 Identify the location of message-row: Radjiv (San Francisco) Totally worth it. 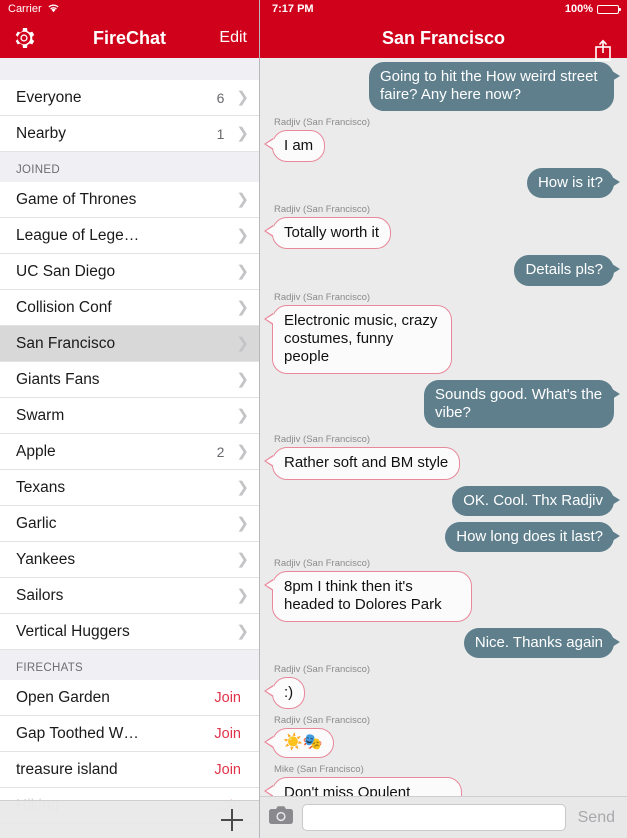
(441, 227).